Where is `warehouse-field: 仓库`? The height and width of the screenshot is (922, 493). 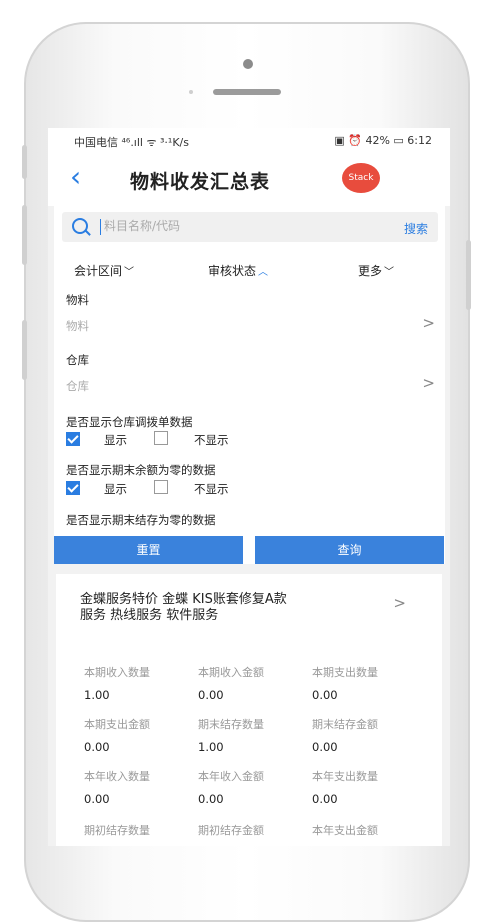 warehouse-field: 仓库 is located at coordinates (77, 386).